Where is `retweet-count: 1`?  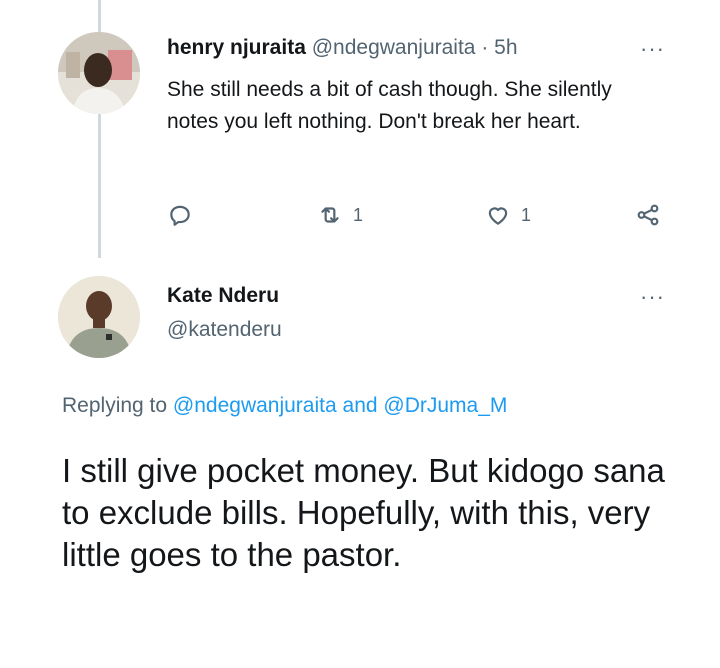
retweet-count: 1 is located at coordinates (358, 214).